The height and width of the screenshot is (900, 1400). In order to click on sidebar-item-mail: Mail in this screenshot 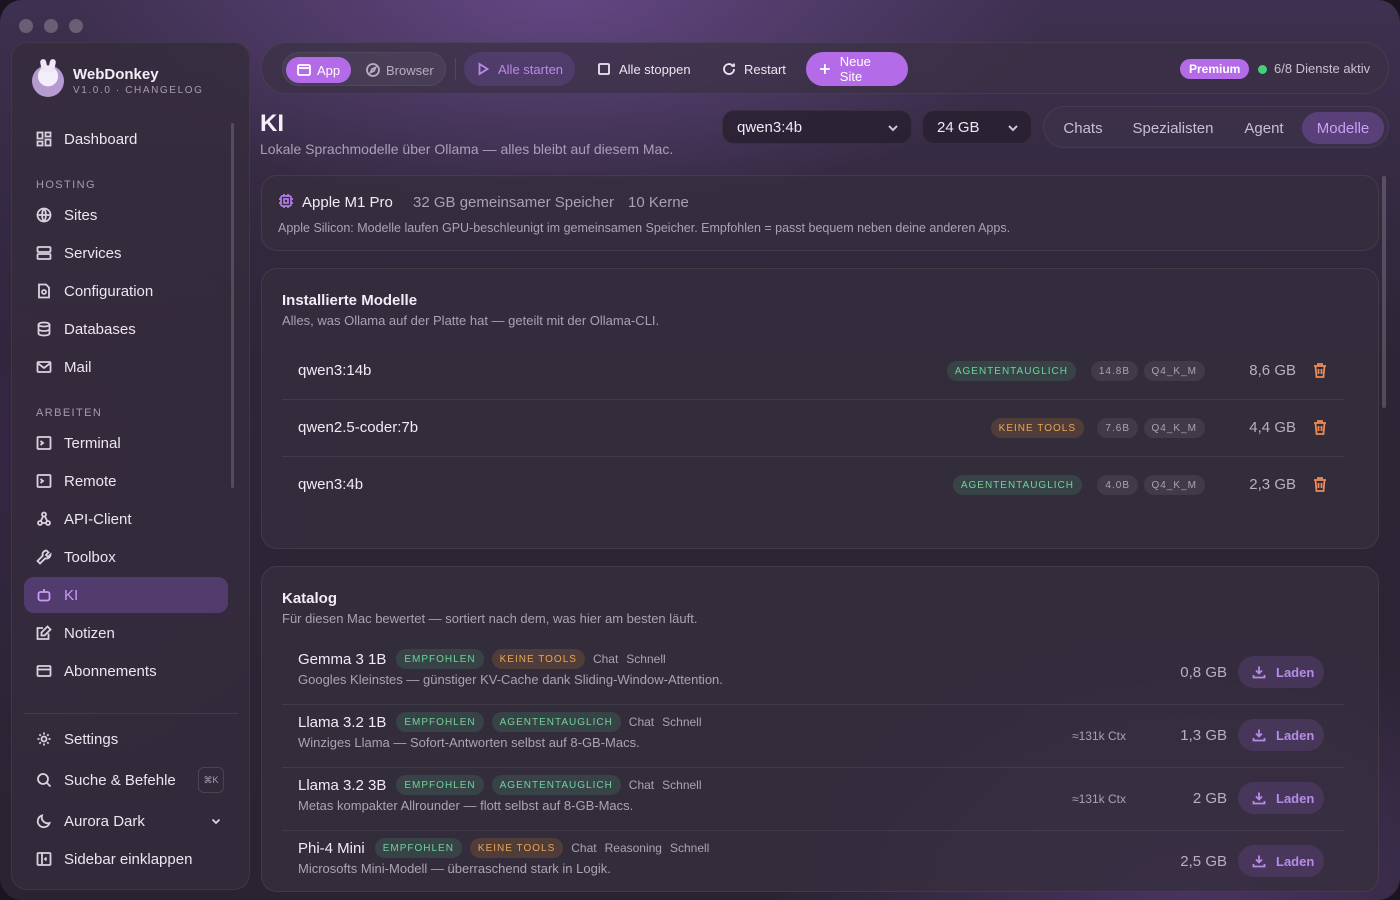, I will do `click(126, 367)`.